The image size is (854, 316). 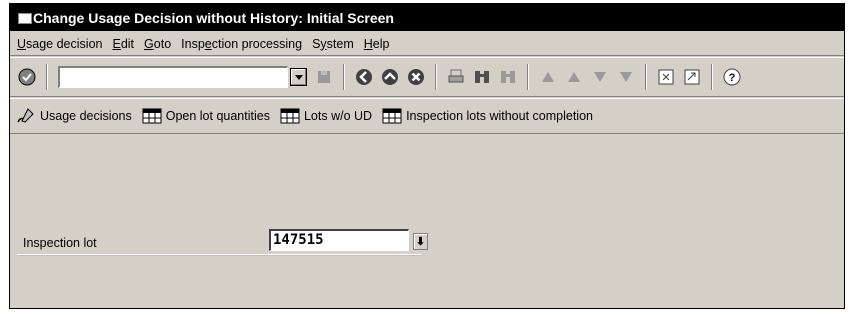 I want to click on lots-without-ud-button: Lots w/o UD, so click(x=326, y=116).